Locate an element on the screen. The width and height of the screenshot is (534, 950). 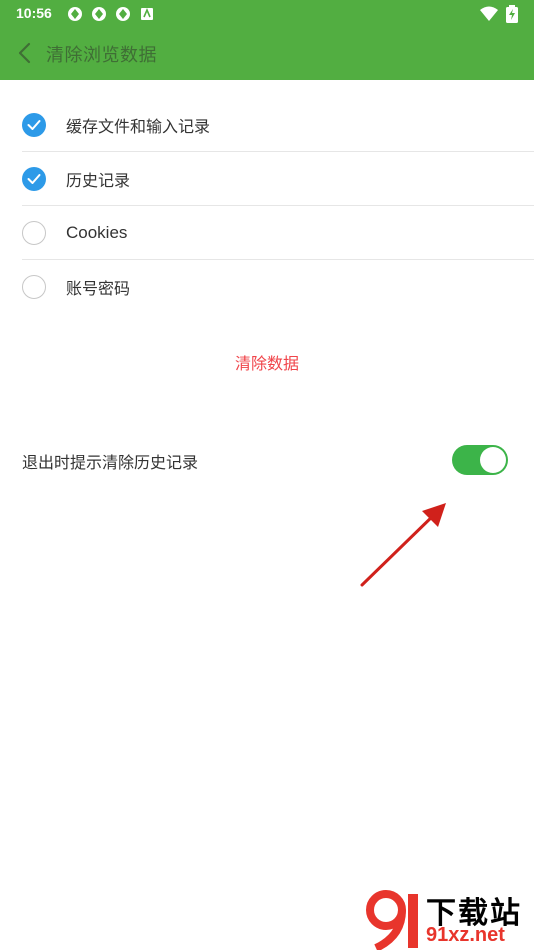
annotation-arrow is located at coordinates (403, 545).